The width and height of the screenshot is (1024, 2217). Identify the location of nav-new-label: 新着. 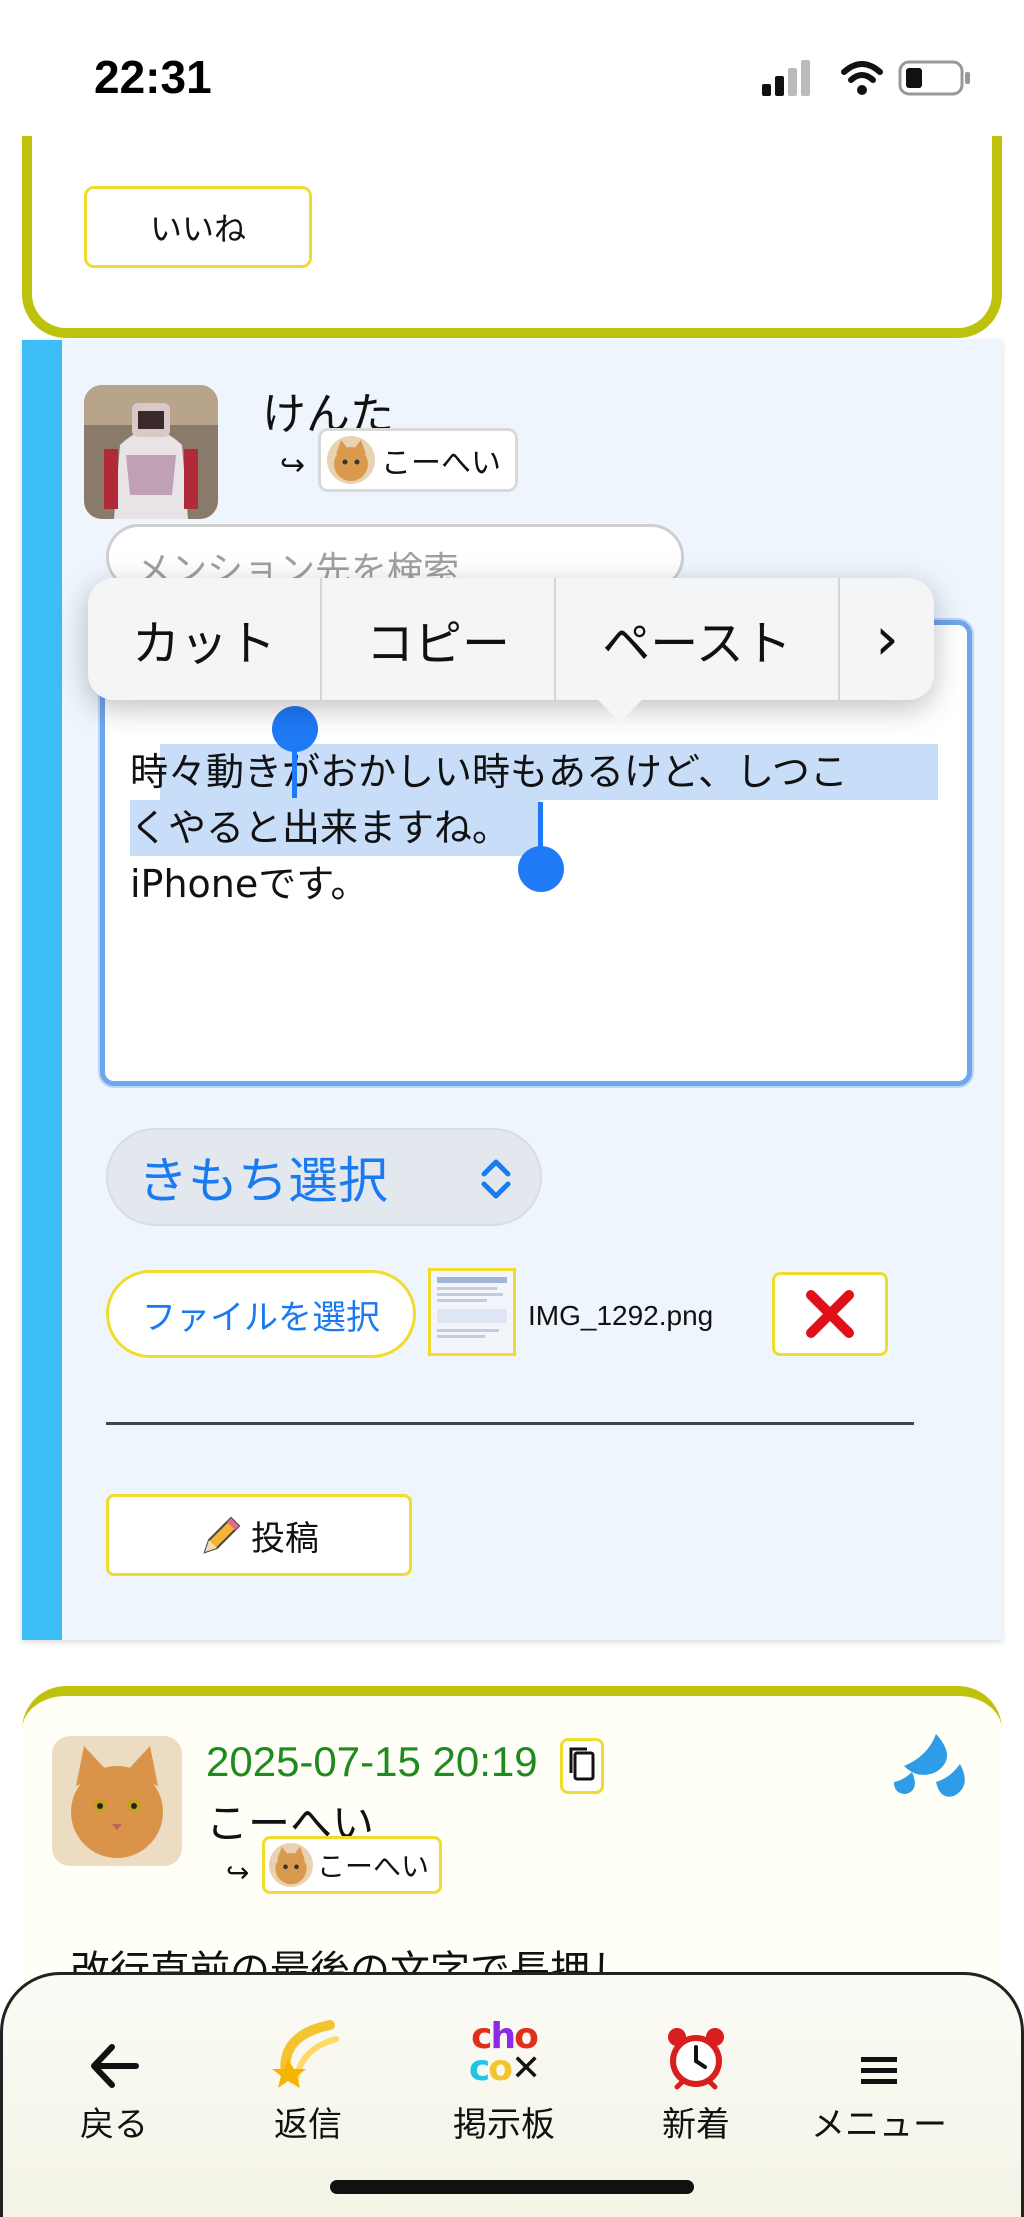
(696, 2125).